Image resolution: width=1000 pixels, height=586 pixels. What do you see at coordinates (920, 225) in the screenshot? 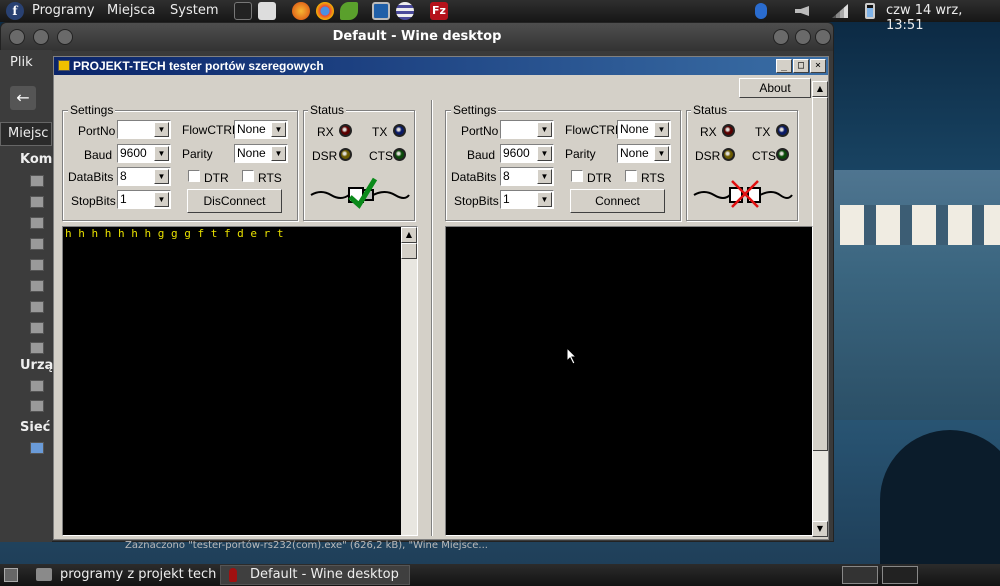
I see `wallpaper-bridge-arches` at bounding box center [920, 225].